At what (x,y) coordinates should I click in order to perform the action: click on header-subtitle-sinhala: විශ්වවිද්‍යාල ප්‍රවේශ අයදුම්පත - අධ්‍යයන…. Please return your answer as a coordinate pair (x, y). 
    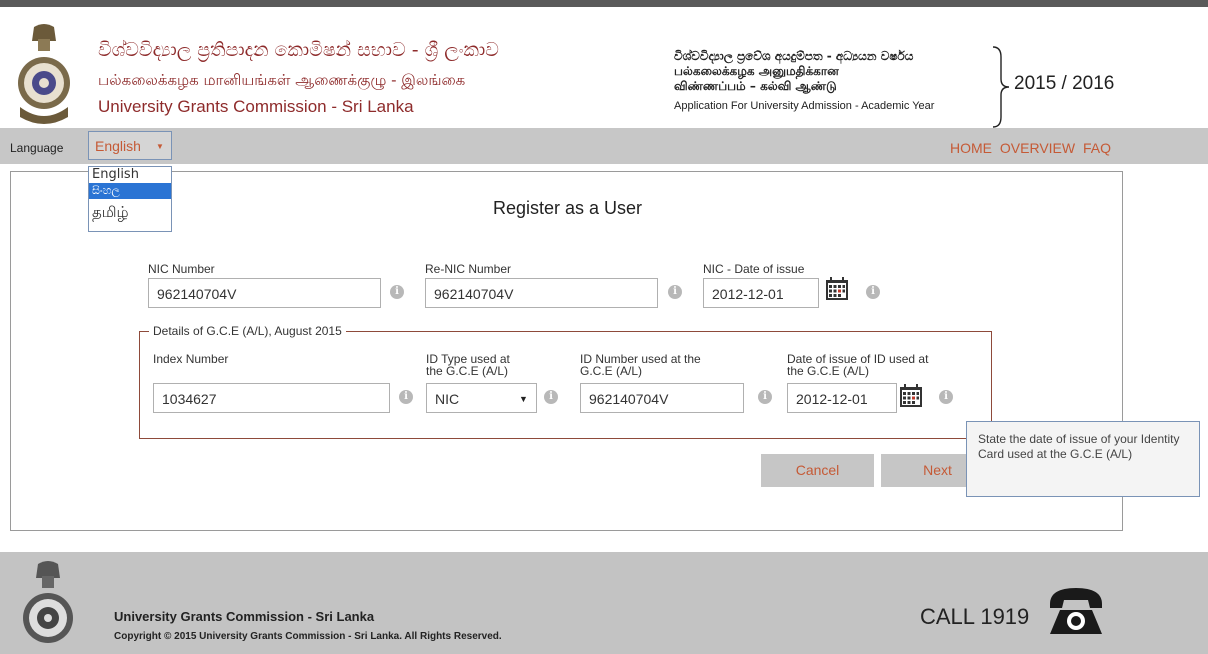
    Looking at the image, I should click on (794, 56).